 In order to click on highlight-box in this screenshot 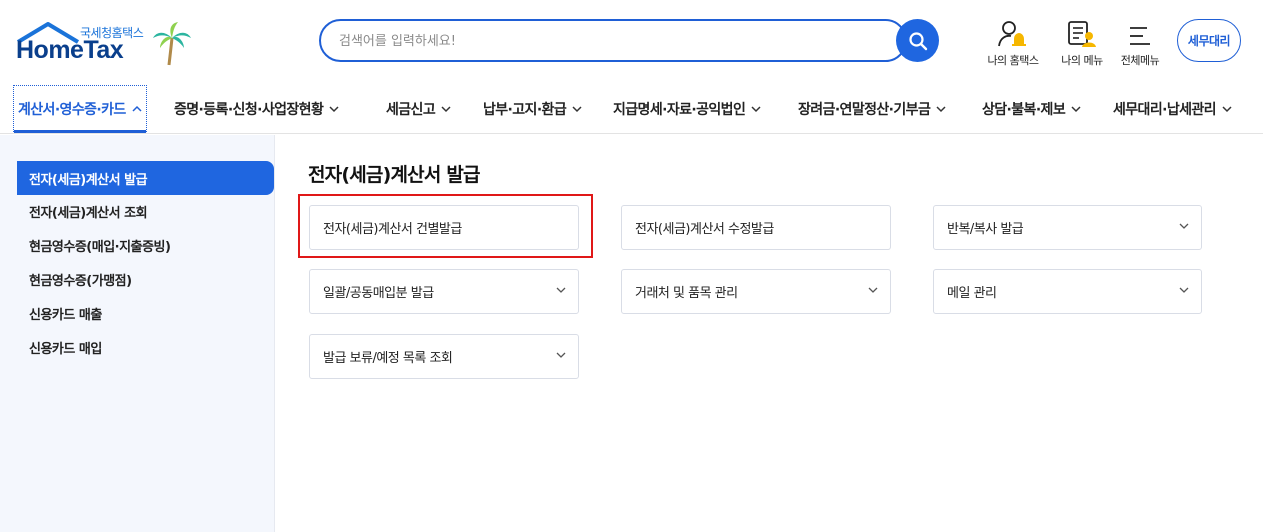, I will do `click(445, 226)`.